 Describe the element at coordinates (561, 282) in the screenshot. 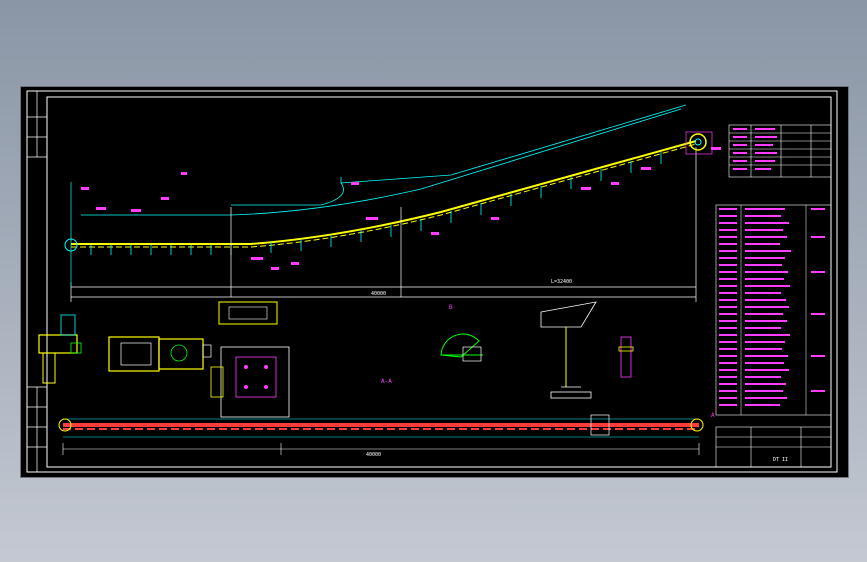

I see `label-conveyor-length: L=32400` at that location.